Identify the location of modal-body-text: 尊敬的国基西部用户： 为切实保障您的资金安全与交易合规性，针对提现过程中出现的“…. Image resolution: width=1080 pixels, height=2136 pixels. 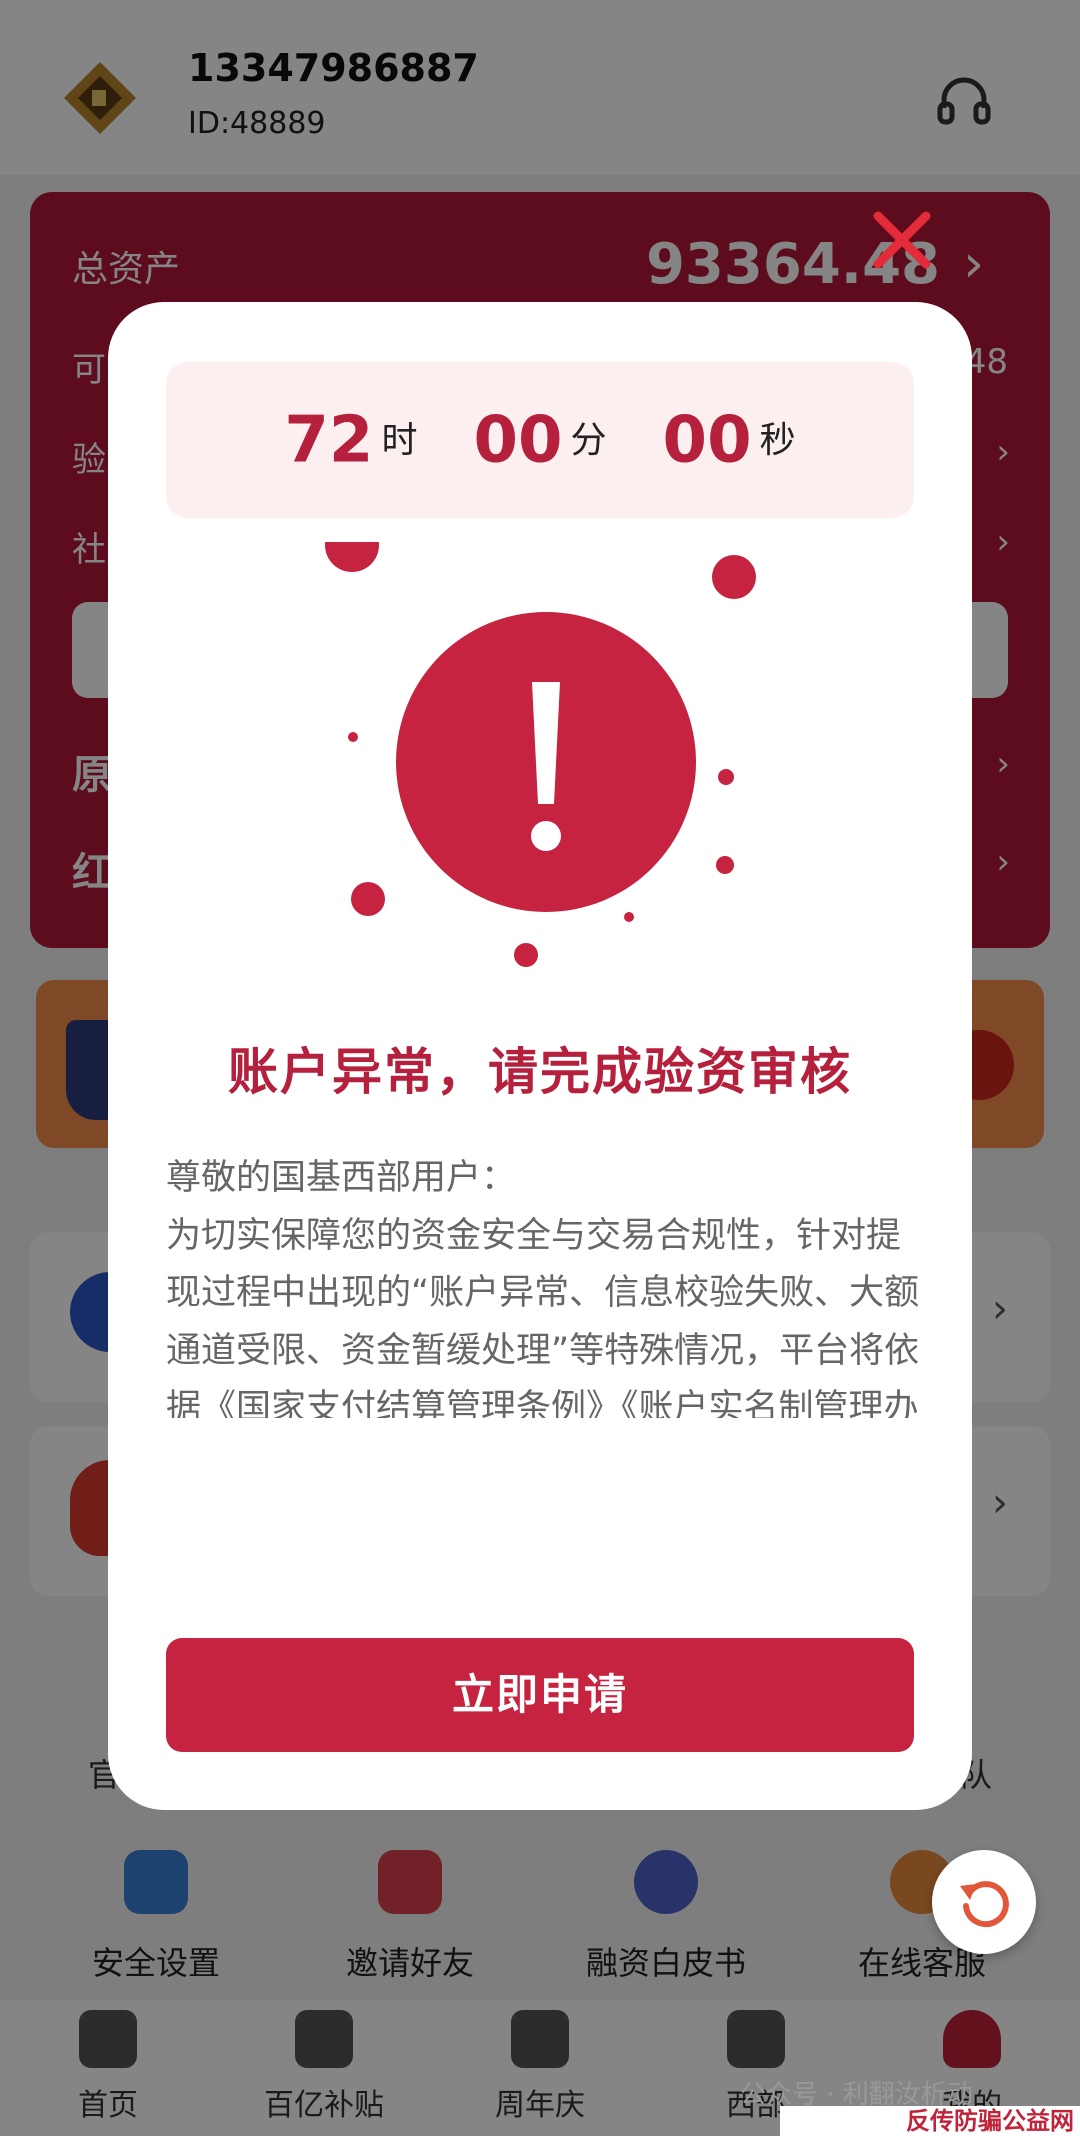
(546, 1284).